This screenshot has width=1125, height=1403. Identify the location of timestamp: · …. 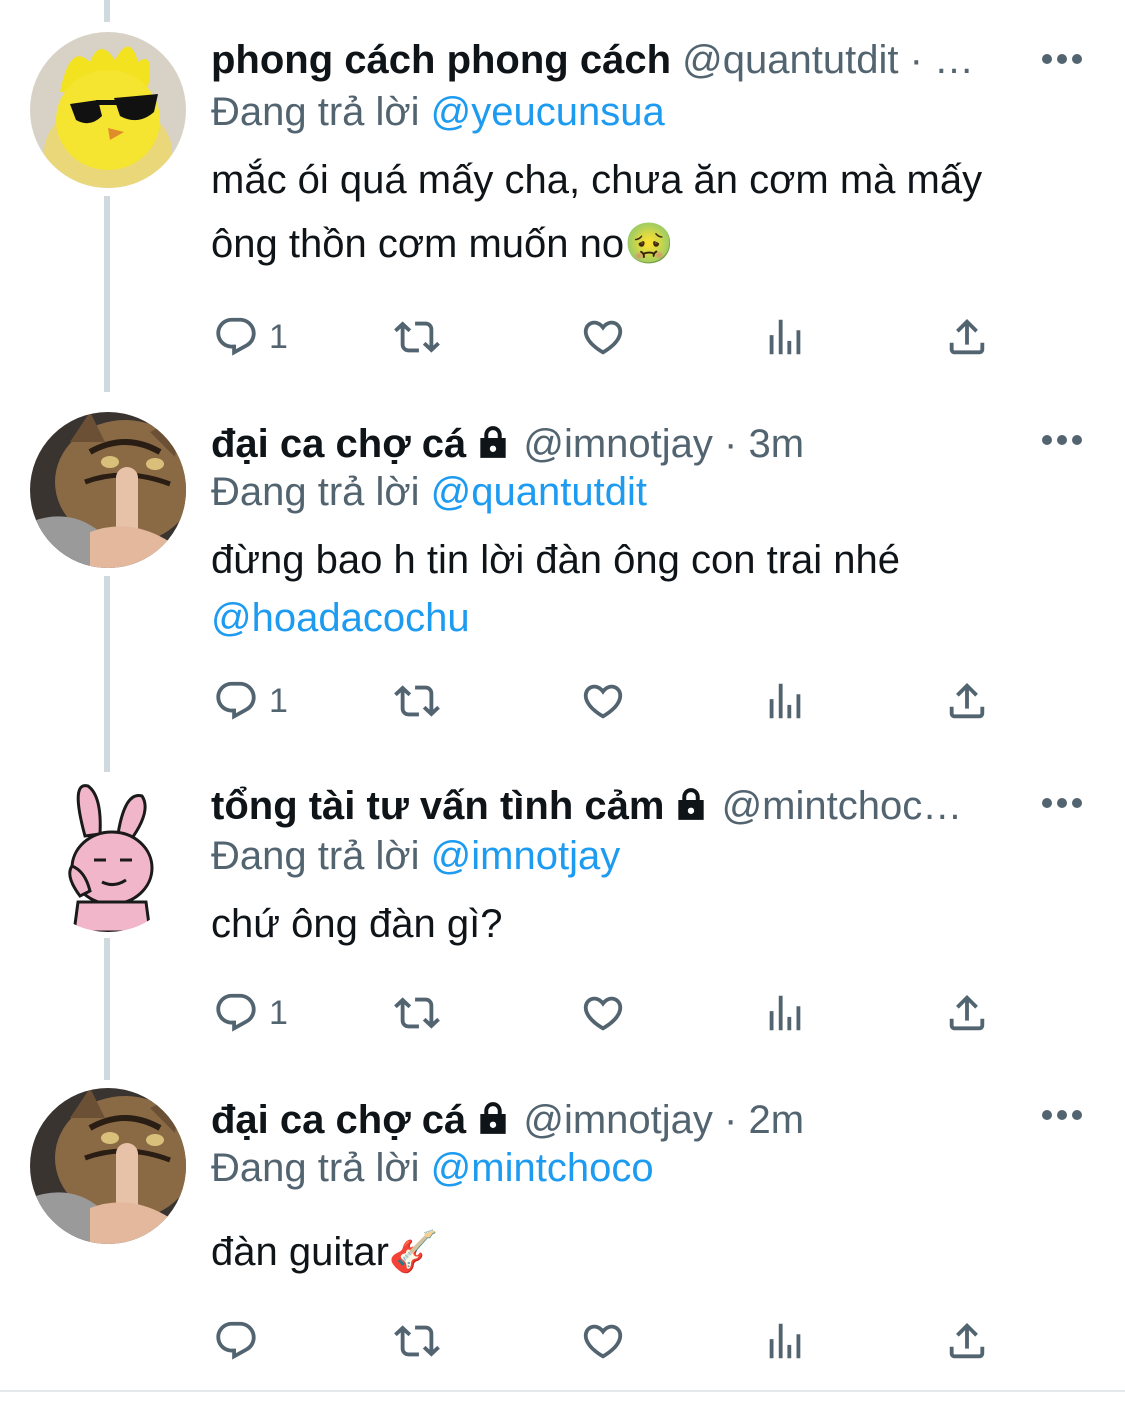
(936, 60).